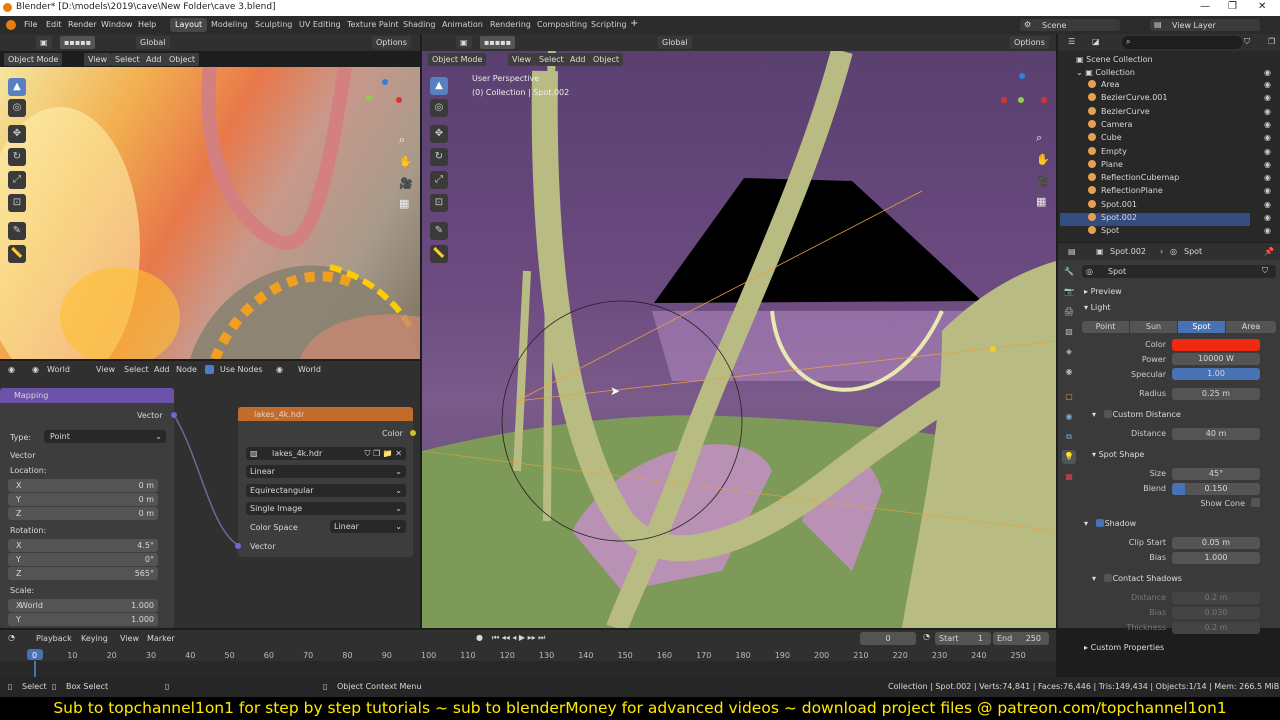  I want to click on menu-object: Object, so click(182, 59).